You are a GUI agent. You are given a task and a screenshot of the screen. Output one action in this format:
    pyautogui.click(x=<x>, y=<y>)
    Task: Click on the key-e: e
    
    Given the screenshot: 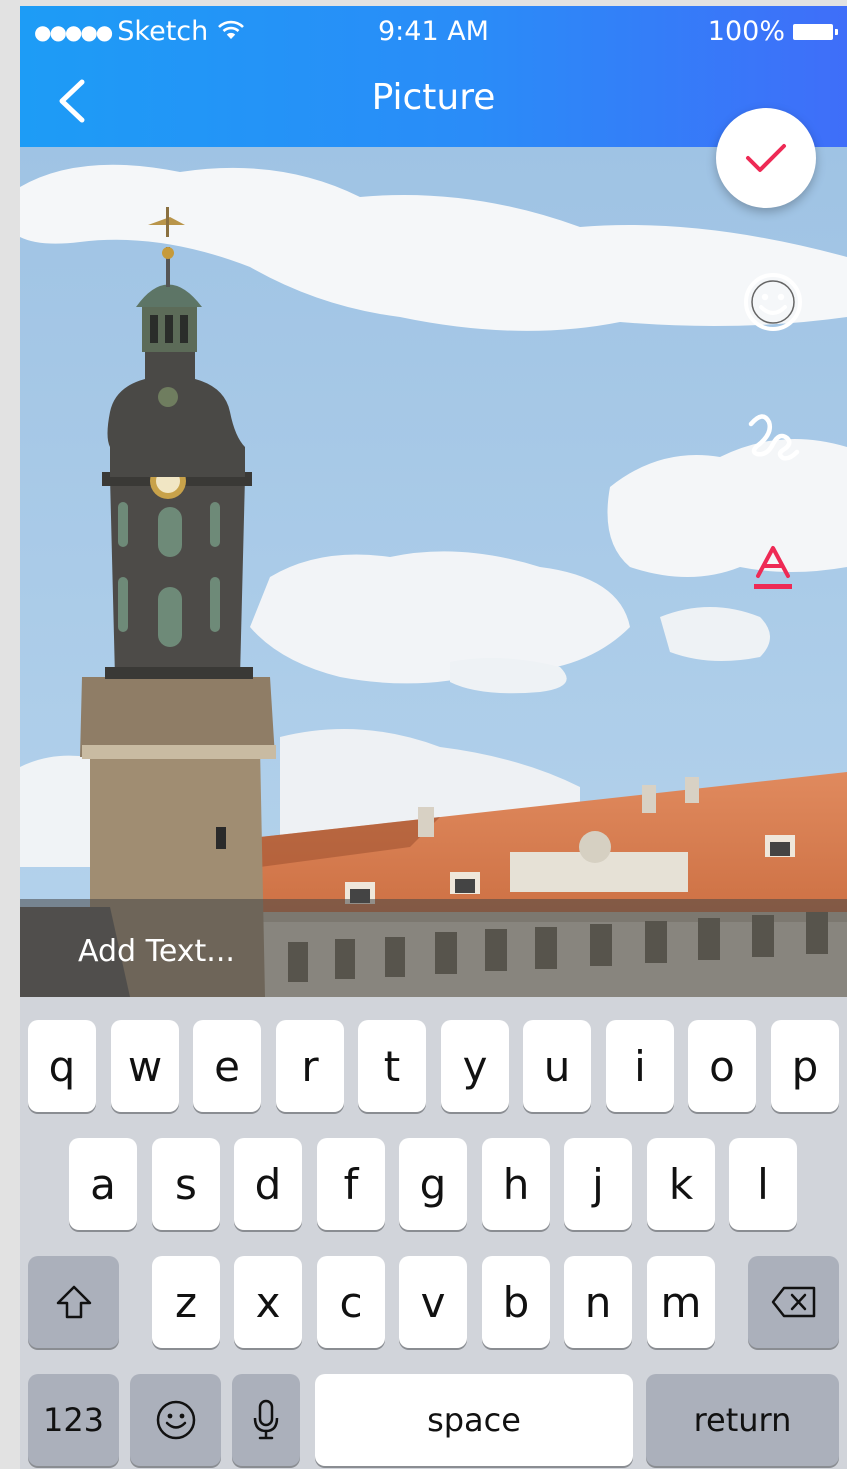 What is the action you would take?
    pyautogui.click(x=227, y=1066)
    